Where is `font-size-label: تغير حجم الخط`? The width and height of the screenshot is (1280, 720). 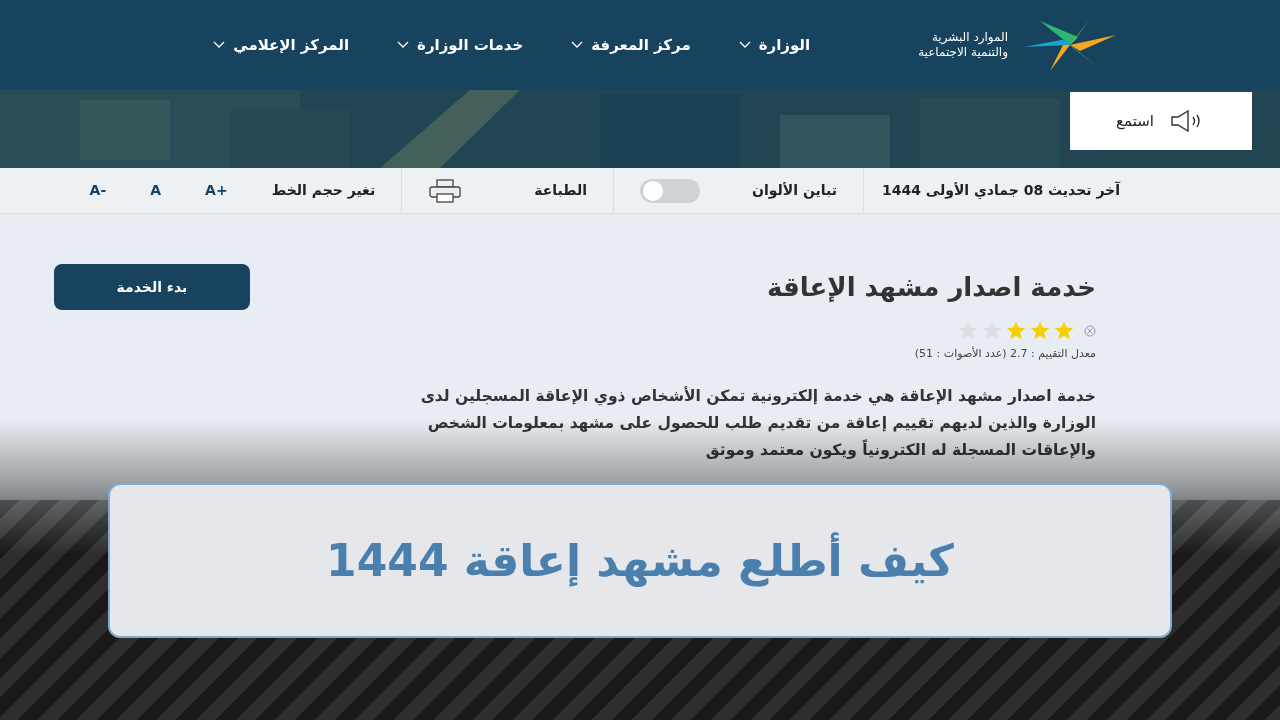
font-size-label: تغير حجم الخط is located at coordinates (323, 191).